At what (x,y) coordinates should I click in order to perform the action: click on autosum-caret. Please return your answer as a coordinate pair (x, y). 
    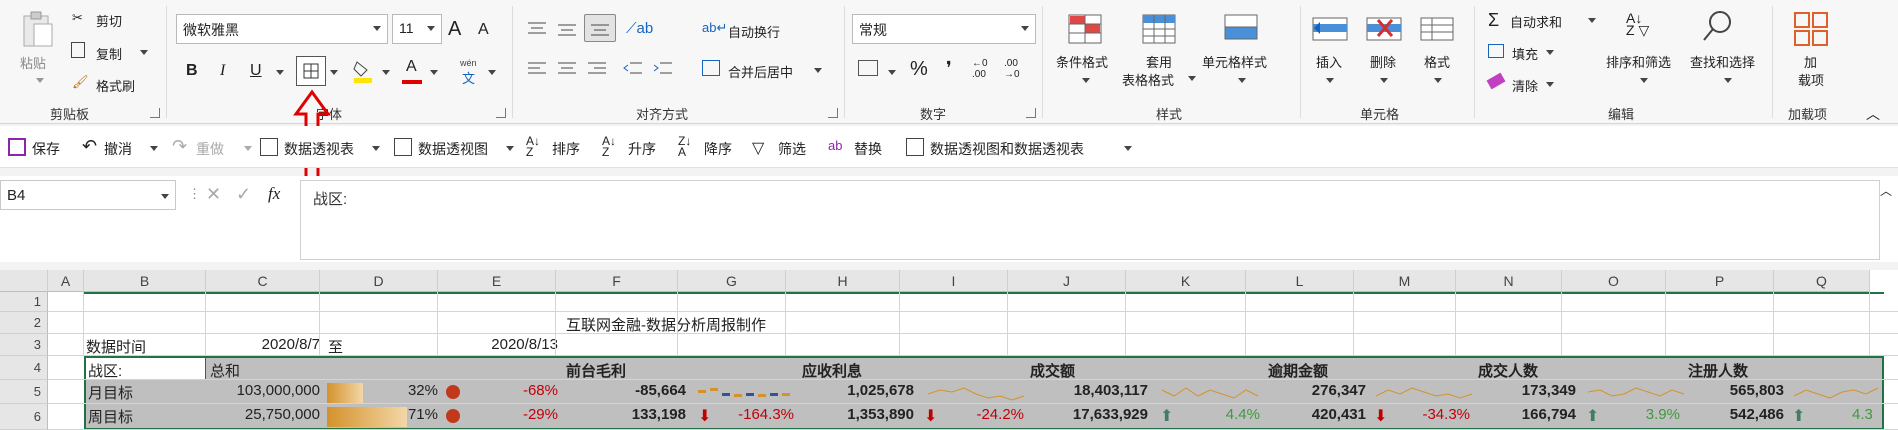
    Looking at the image, I should click on (1592, 20).